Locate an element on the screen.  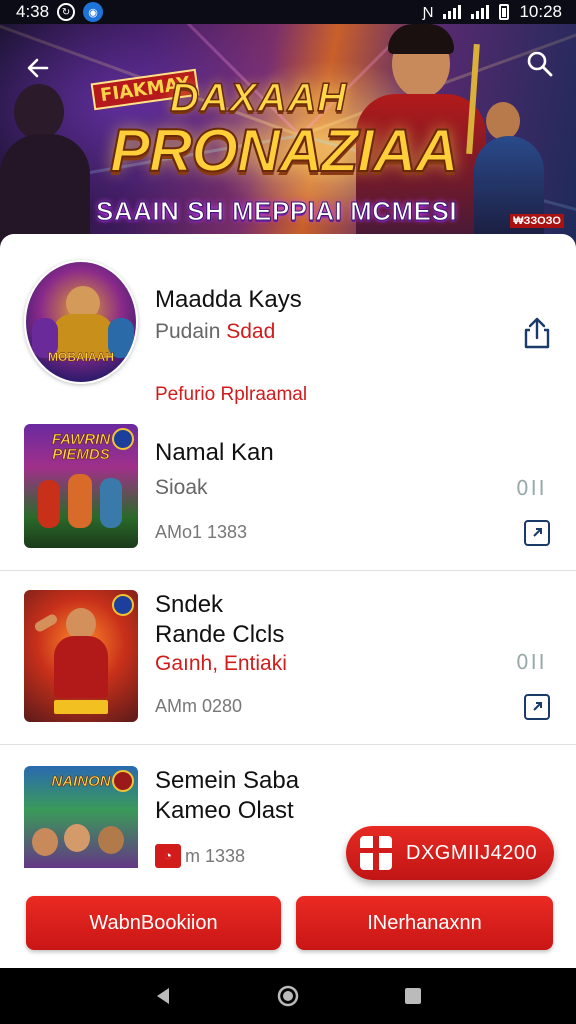
wifi-signal-icon is located at coordinates (480, 12).